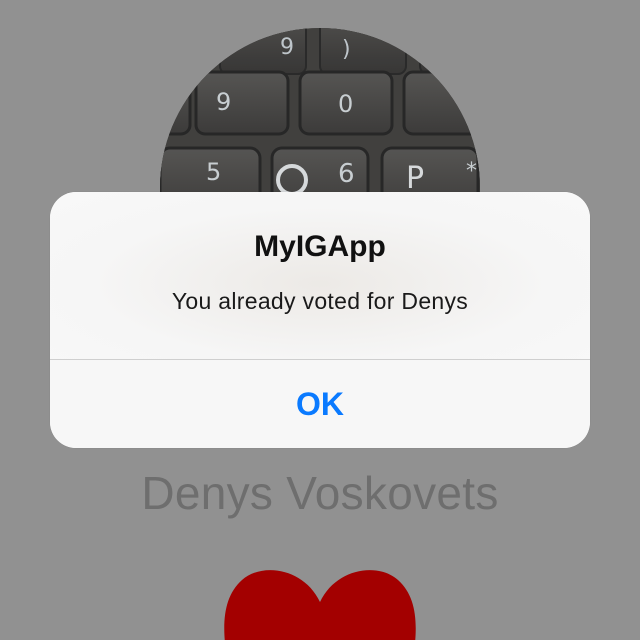 The image size is (640, 640). Describe the element at coordinates (320, 246) in the screenshot. I see `alert-title: MyIGApp` at that location.